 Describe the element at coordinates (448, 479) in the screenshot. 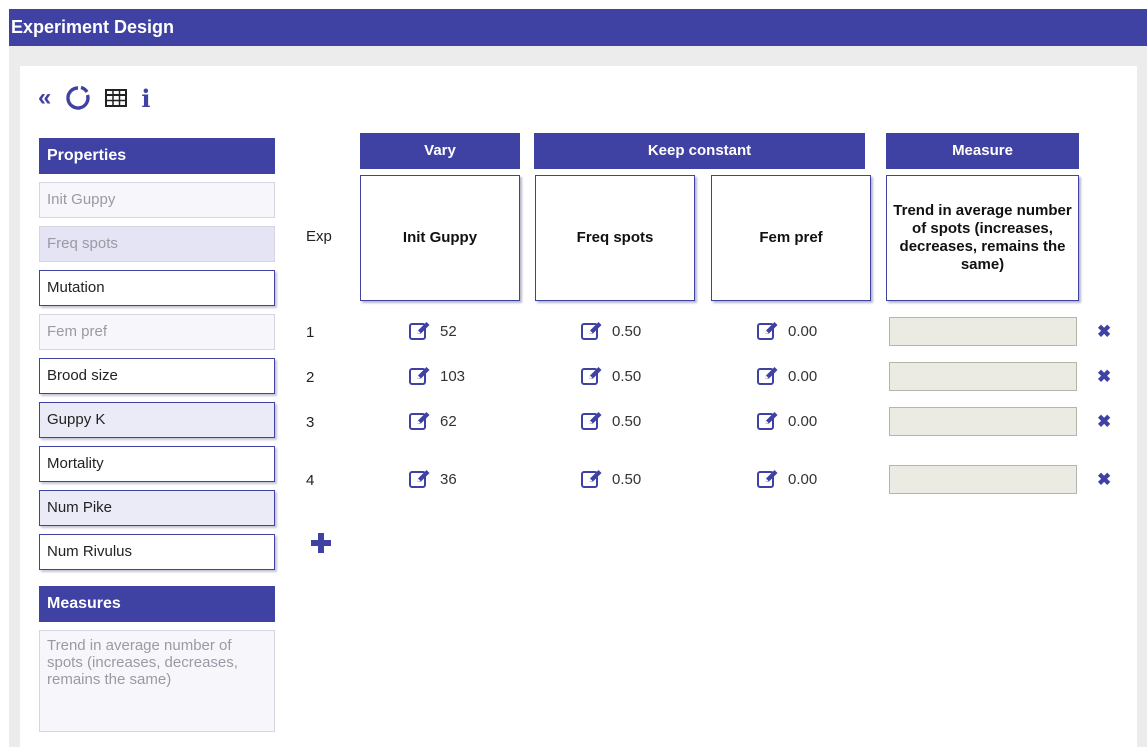

I see `cell-value: 36` at that location.